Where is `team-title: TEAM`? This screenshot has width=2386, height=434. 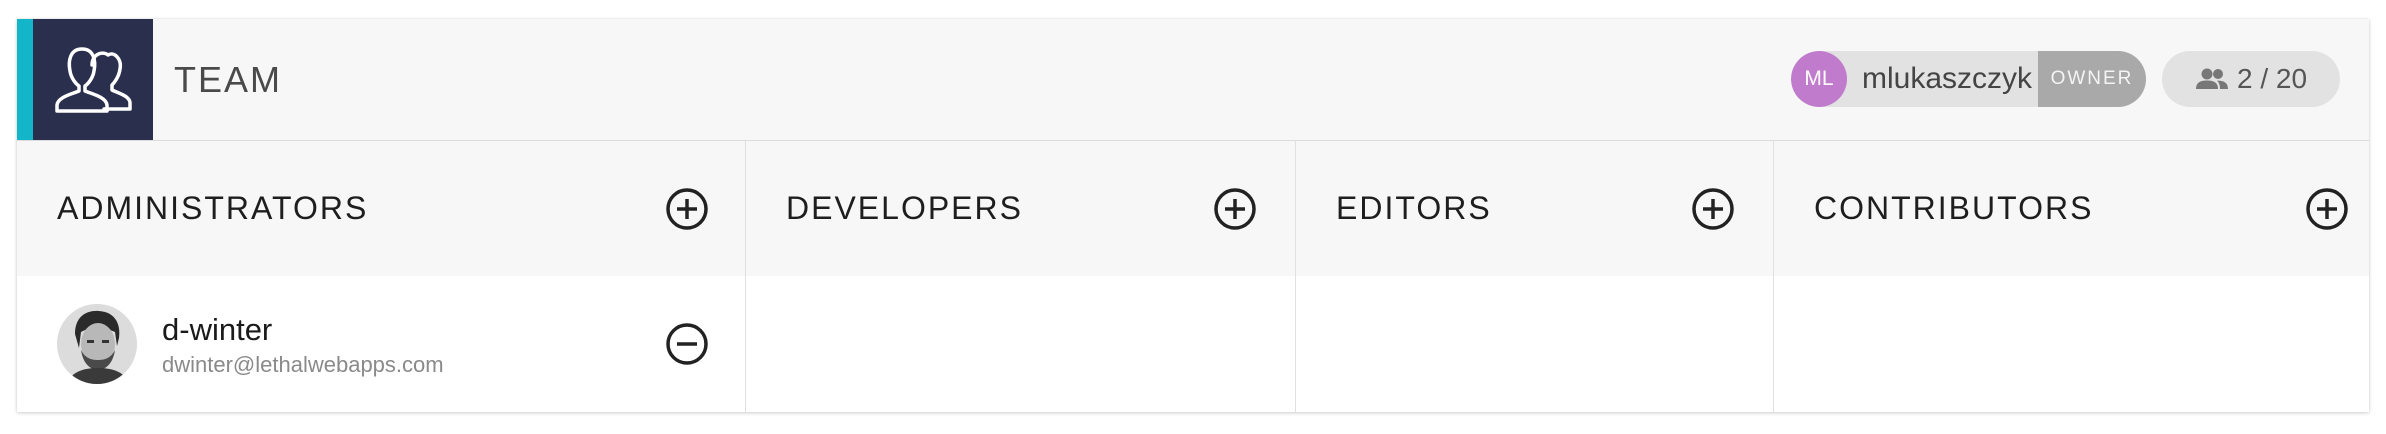
team-title: TEAM is located at coordinates (228, 79).